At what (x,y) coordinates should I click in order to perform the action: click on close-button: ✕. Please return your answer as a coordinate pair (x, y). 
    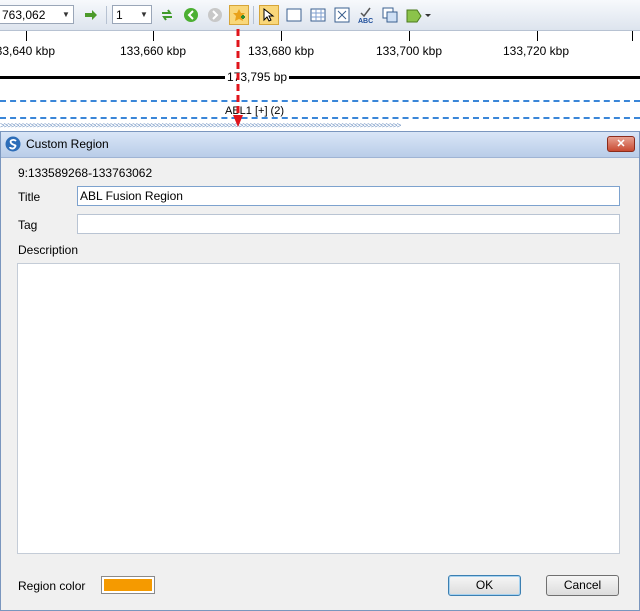
    Looking at the image, I should click on (621, 144).